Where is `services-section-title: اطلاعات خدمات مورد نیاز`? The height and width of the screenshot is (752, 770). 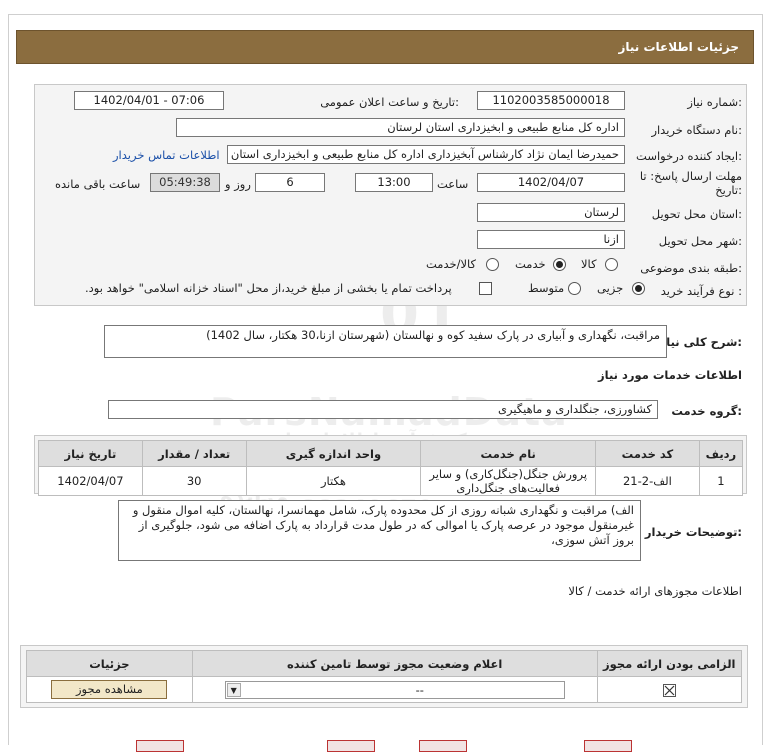 services-section-title: اطلاعات خدمات مورد نیاز is located at coordinates (670, 375).